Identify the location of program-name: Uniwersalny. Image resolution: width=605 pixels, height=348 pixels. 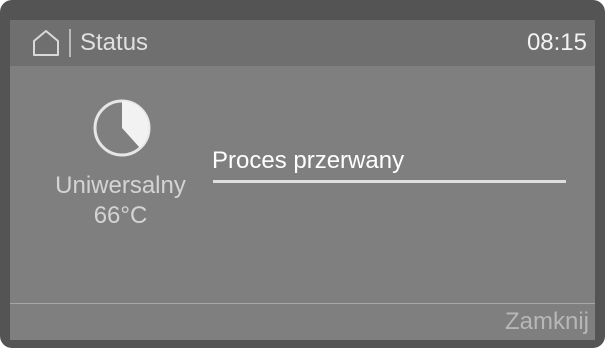
(120, 185).